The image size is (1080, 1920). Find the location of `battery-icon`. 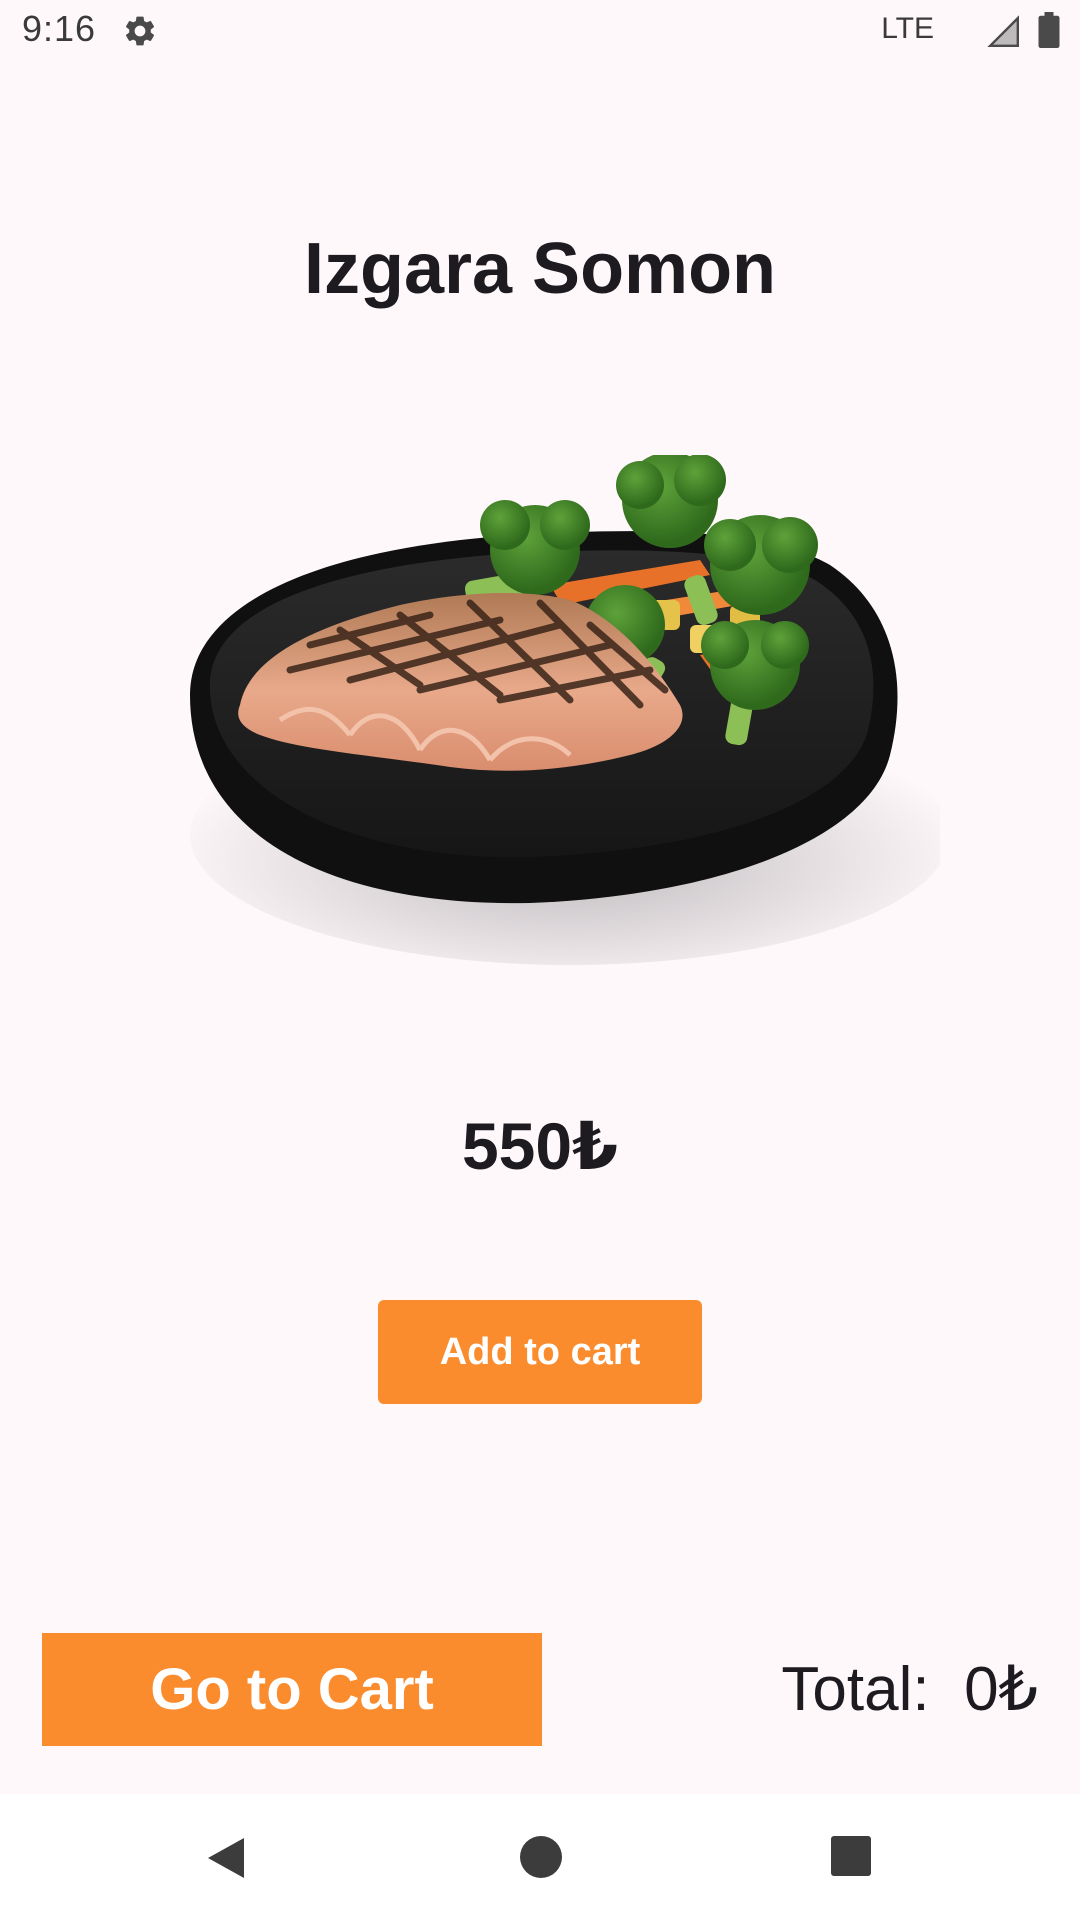

battery-icon is located at coordinates (1049, 30).